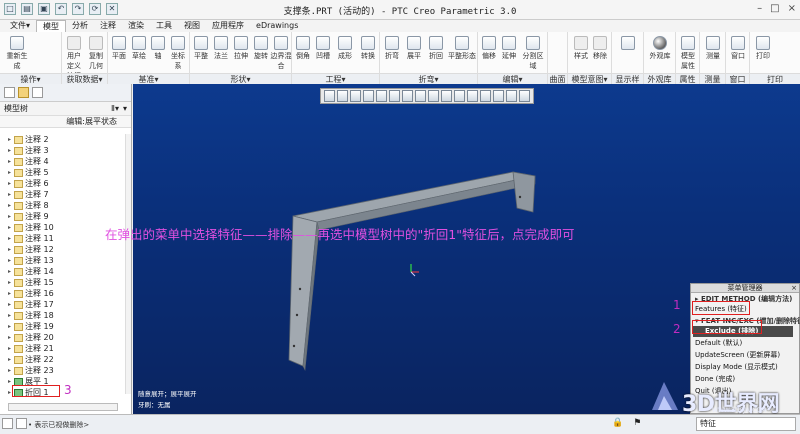  Describe the element at coordinates (414, 48) in the screenshot. I see `unbend-button: 展平` at that location.